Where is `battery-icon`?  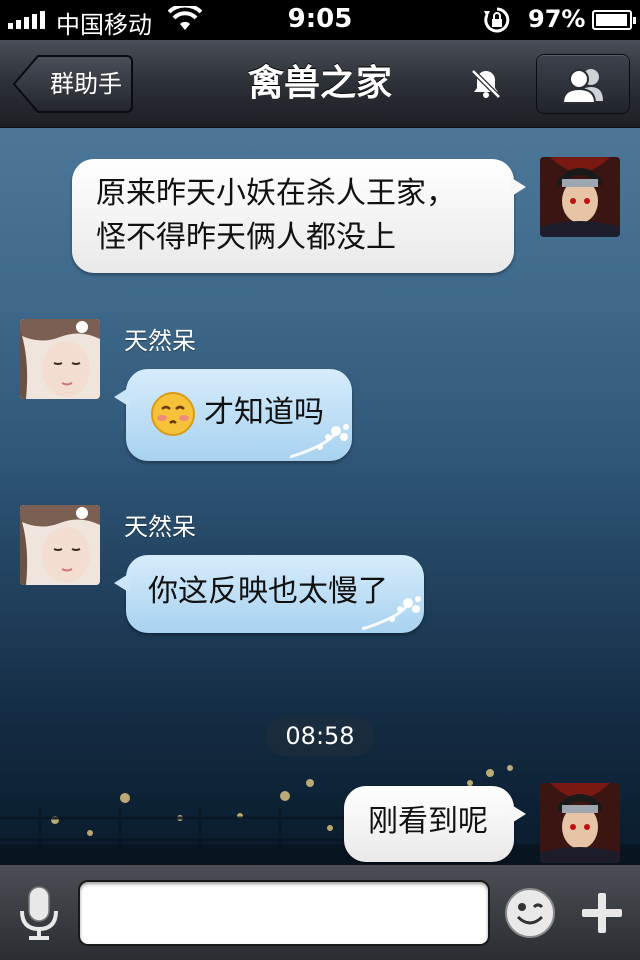 battery-icon is located at coordinates (614, 20).